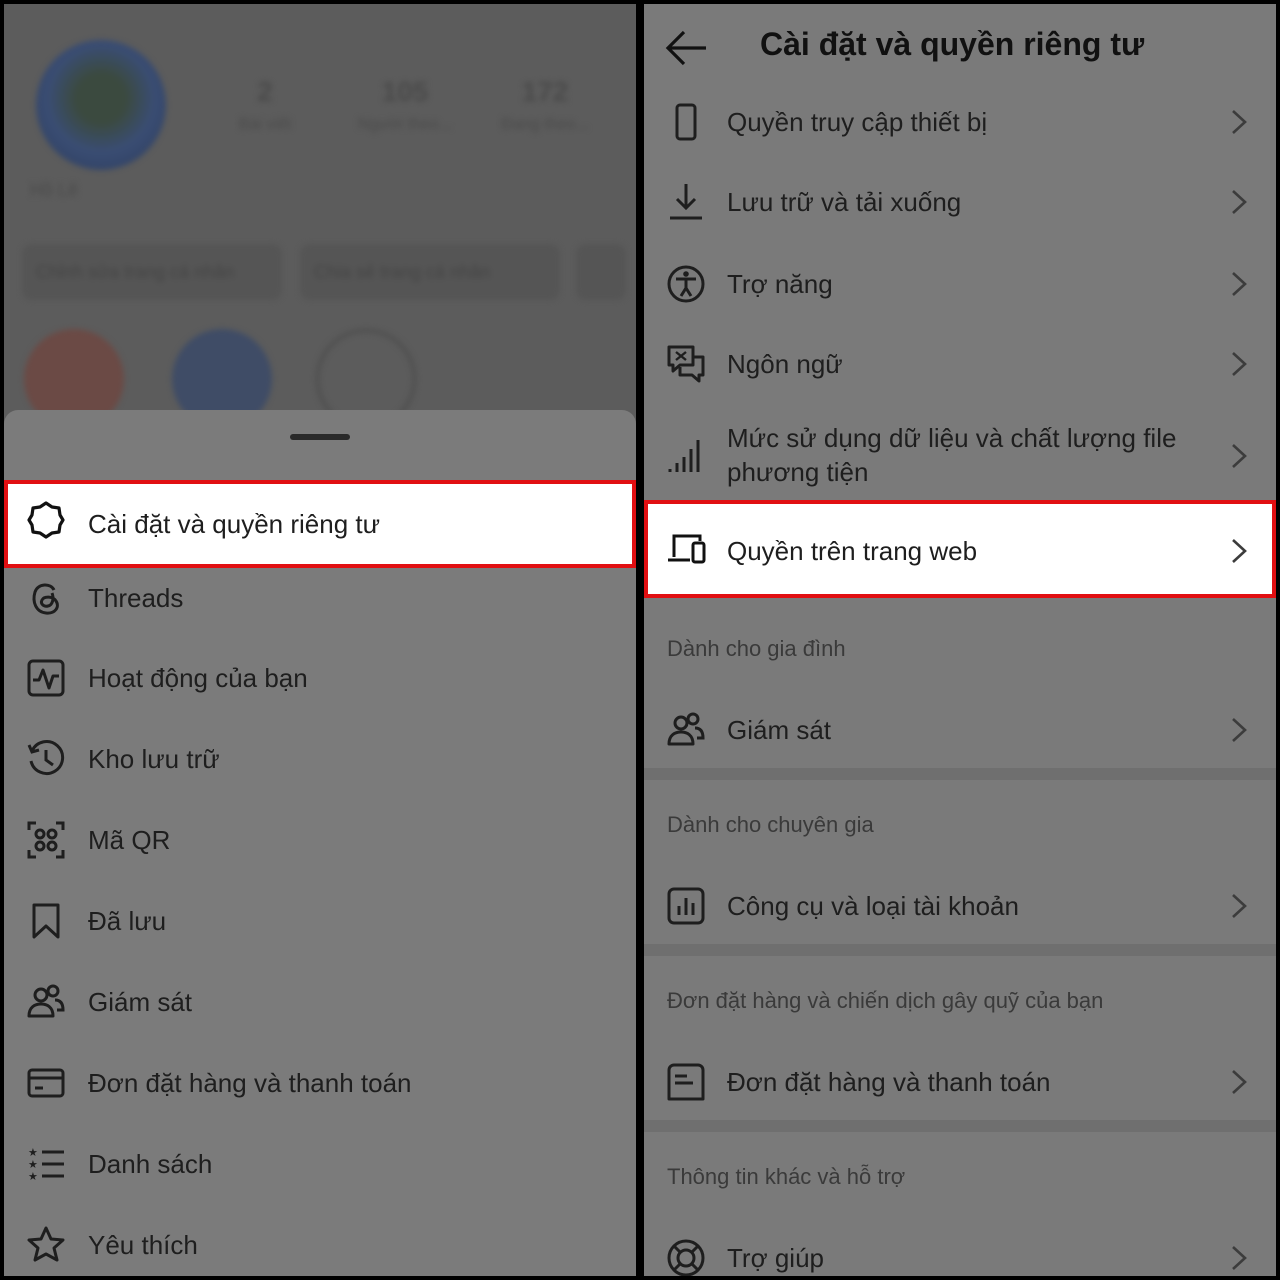 This screenshot has width=1280, height=1280. Describe the element at coordinates (320, 921) in the screenshot. I see `menu-item-saved: Đã lưu` at that location.